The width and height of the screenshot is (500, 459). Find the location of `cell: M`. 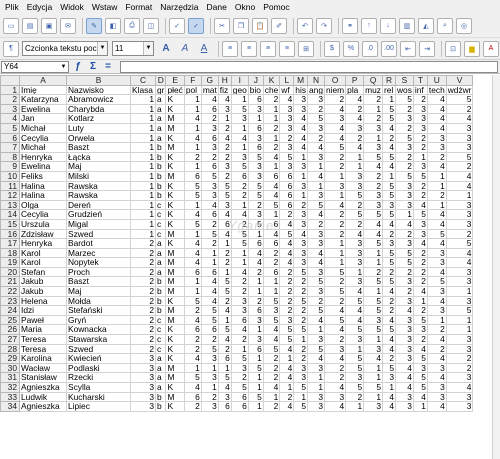

cell: M is located at coordinates (175, 234).